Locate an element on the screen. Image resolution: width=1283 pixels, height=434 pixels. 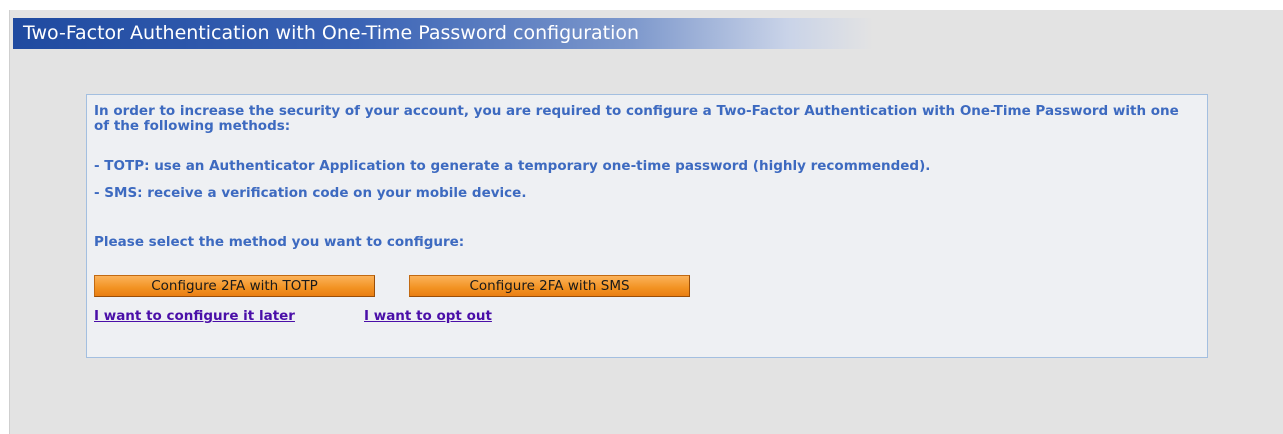
opt-out-link: I want to opt out is located at coordinates (428, 316).